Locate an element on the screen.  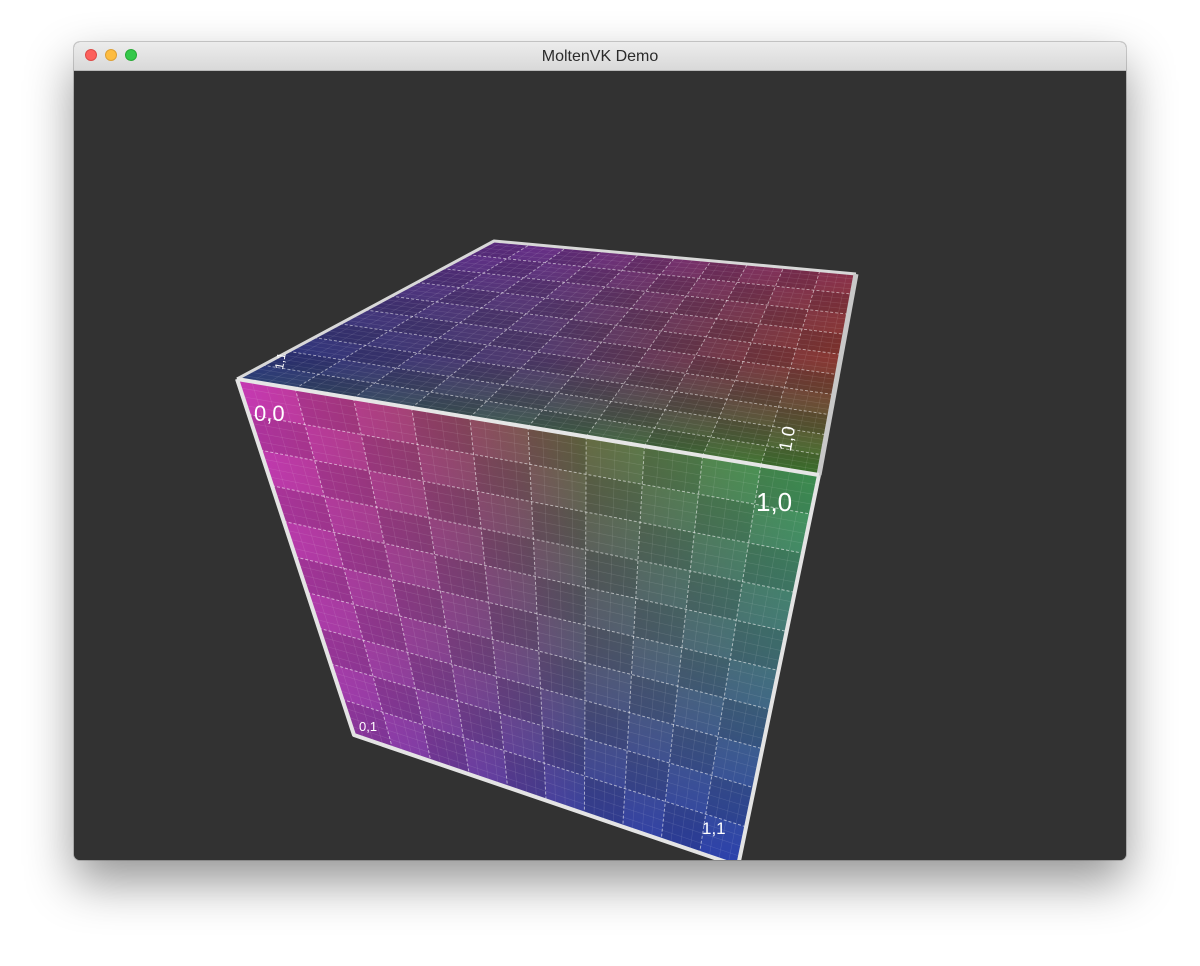
window-title: MoltenVK Demo is located at coordinates (600, 56).